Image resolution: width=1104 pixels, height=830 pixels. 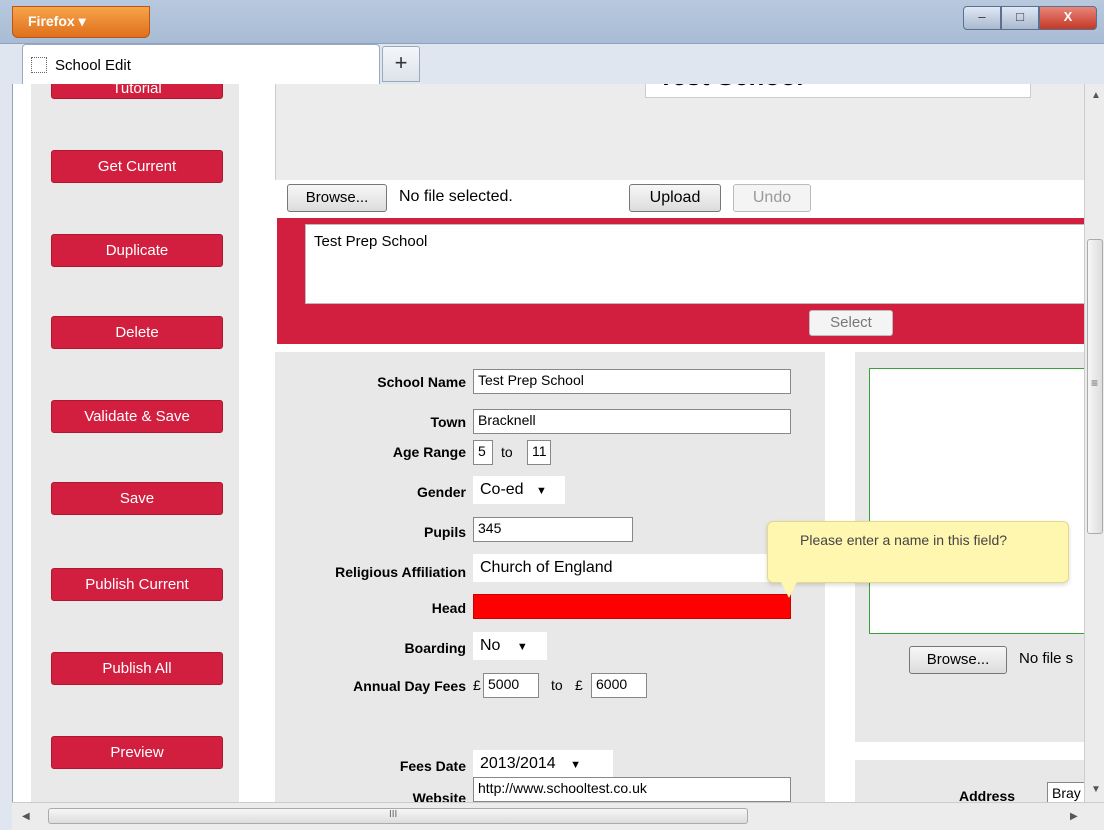 What do you see at coordinates (401, 64) in the screenshot?
I see `new-tab-button: +` at bounding box center [401, 64].